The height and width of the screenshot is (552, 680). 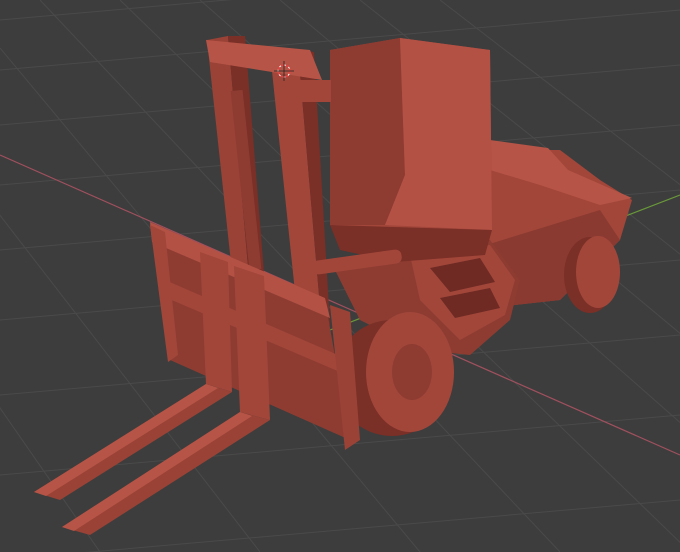 I want to click on cab-front-face, so click(x=367, y=131).